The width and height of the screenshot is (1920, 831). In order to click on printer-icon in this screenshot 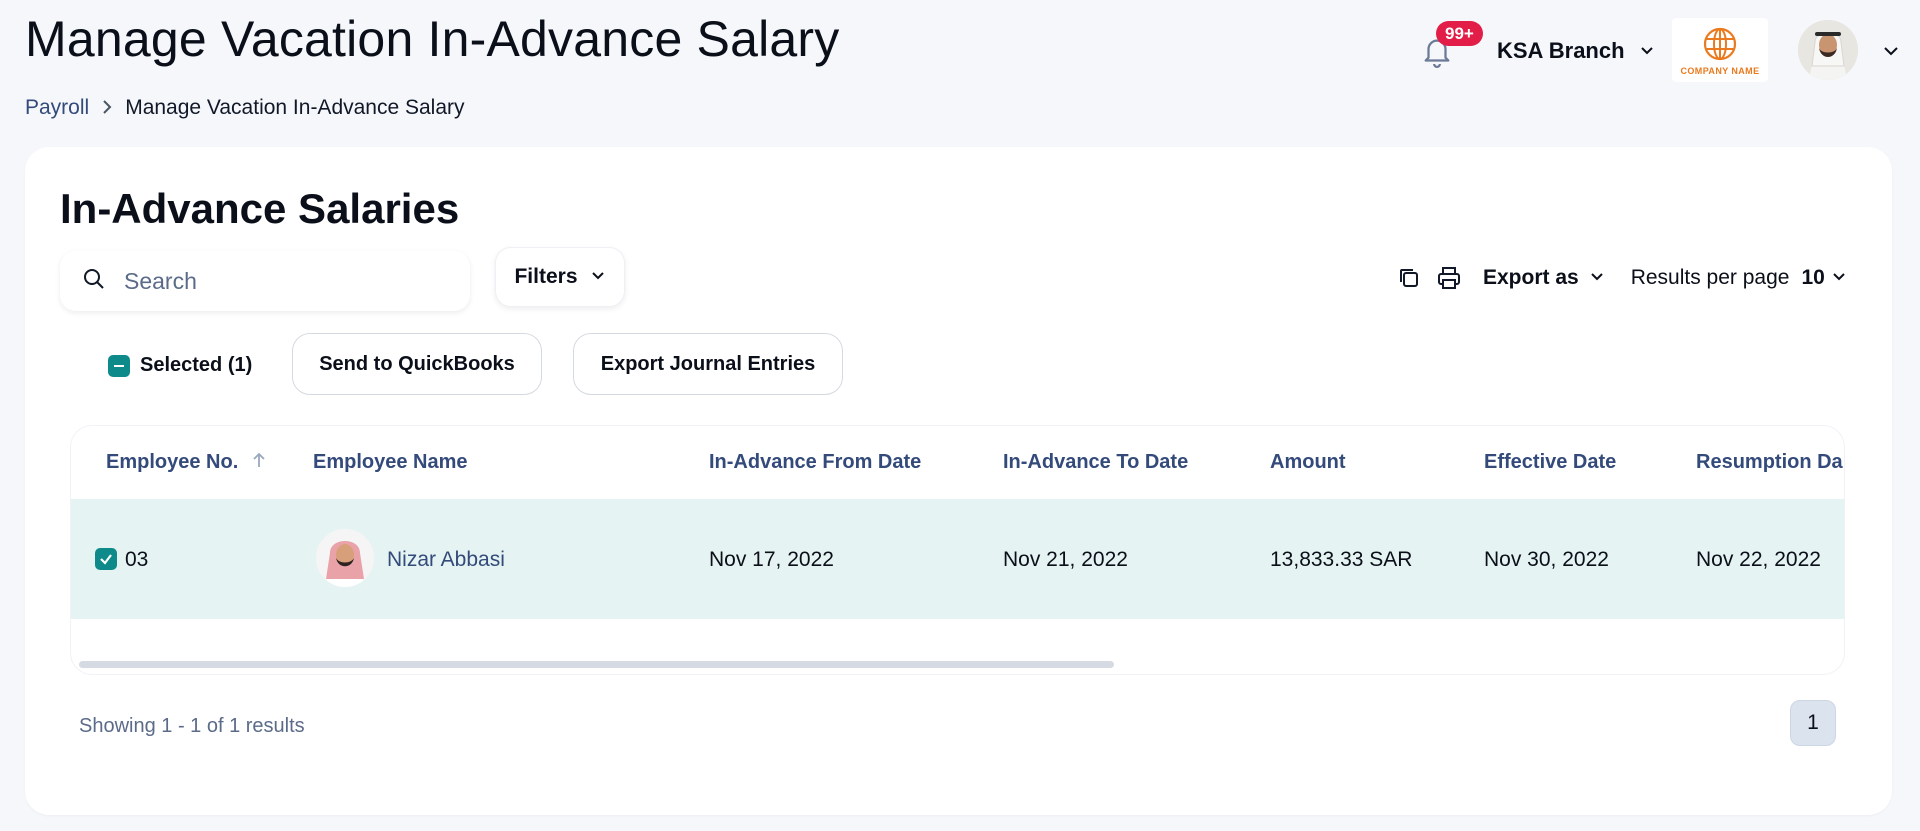, I will do `click(1449, 278)`.